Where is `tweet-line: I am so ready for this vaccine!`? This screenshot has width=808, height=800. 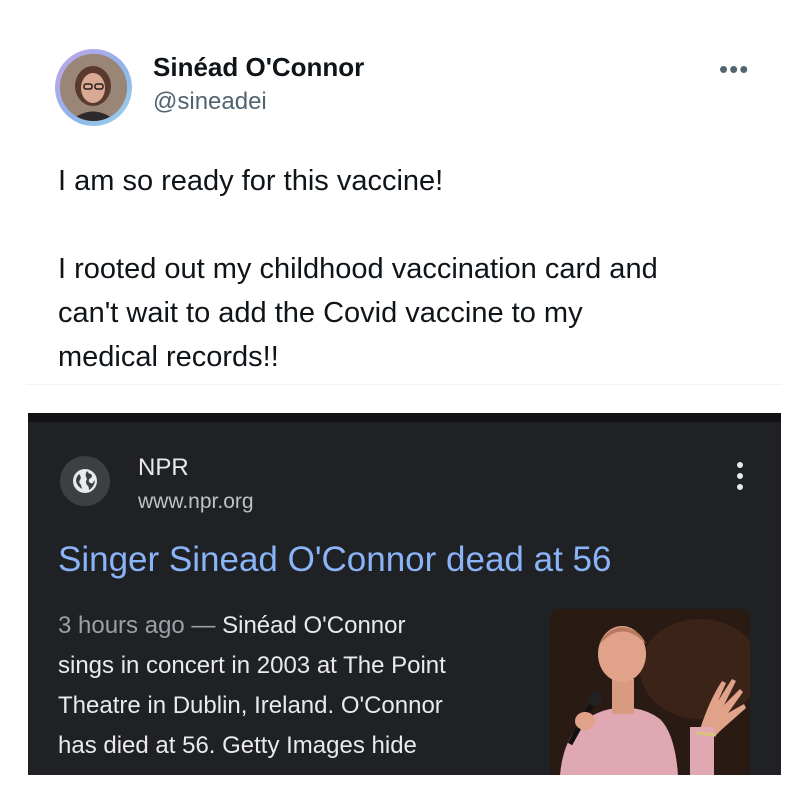
tweet-line: I am so ready for this vaccine! is located at coordinates (251, 181).